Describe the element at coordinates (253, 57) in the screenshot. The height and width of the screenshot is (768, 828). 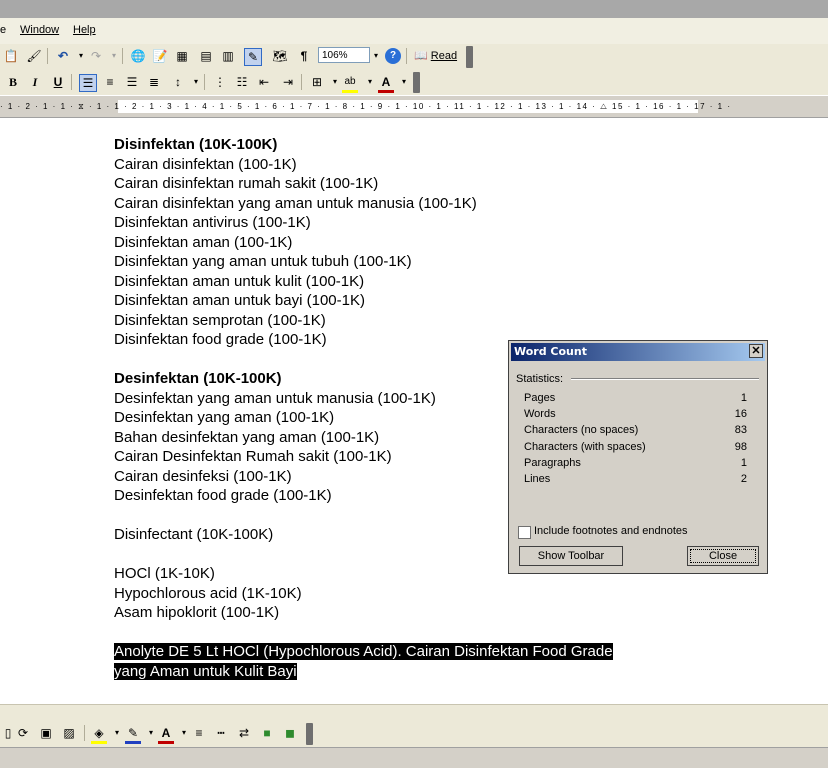
I see `drawing-icon: ✎` at that location.